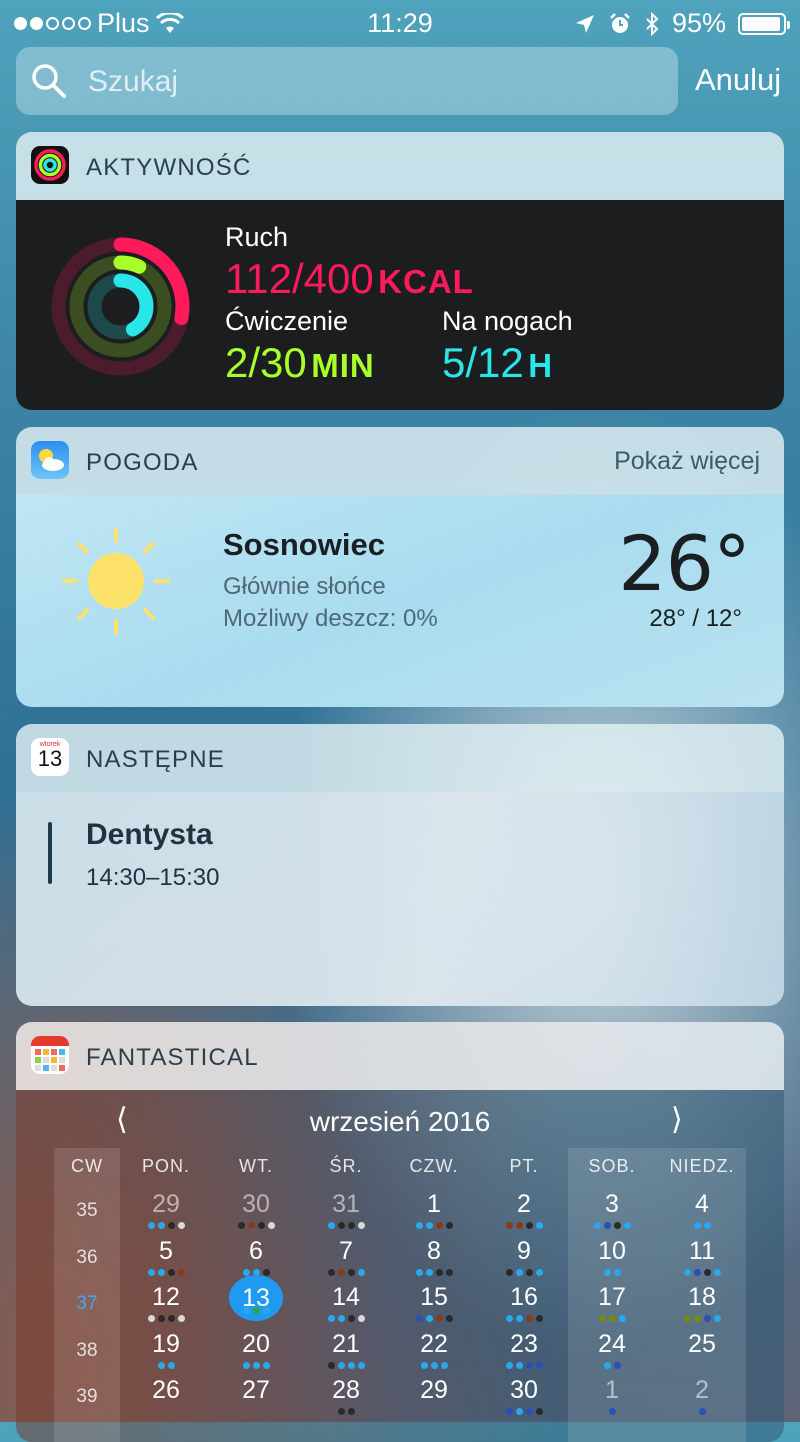 This screenshot has width=800, height=1442. What do you see at coordinates (652, 23) in the screenshot?
I see `bluetooth-icon` at bounding box center [652, 23].